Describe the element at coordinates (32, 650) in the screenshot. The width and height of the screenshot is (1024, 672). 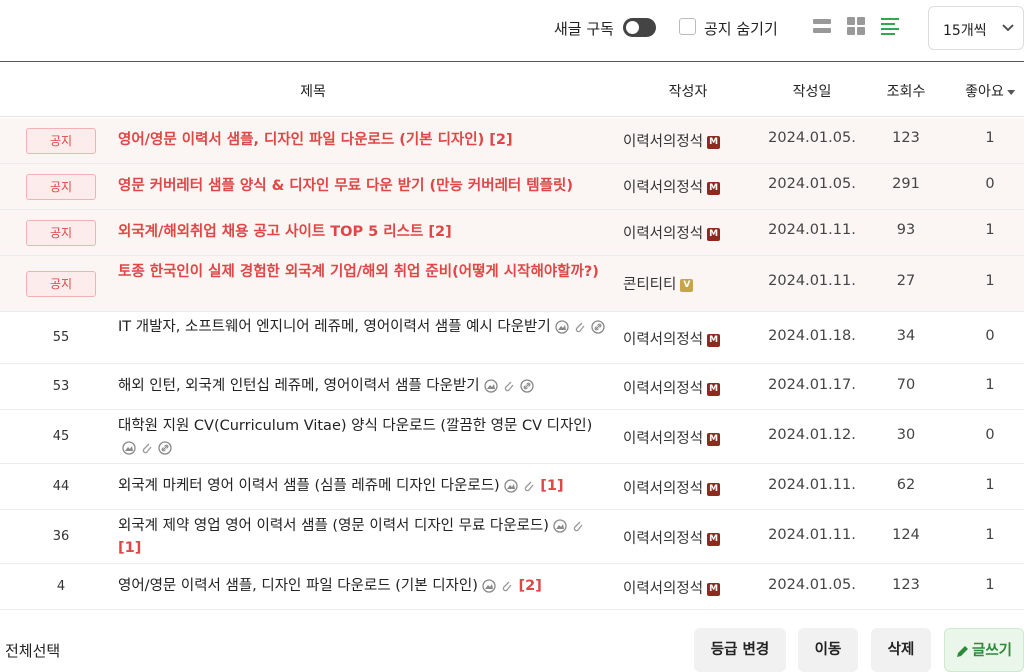
I see `select-all-button: 전체선택` at that location.